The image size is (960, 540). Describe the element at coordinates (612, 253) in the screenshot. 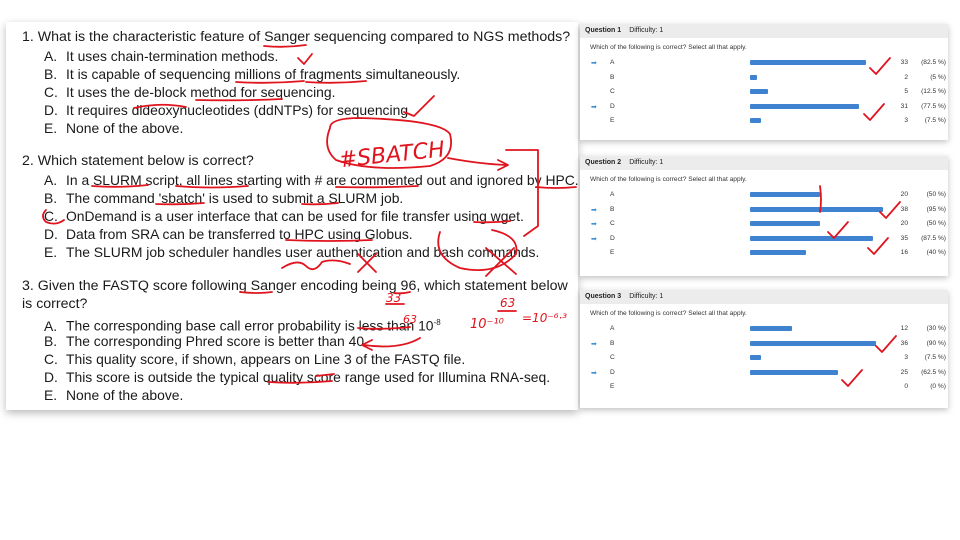

I see `results-row-label: E` at that location.